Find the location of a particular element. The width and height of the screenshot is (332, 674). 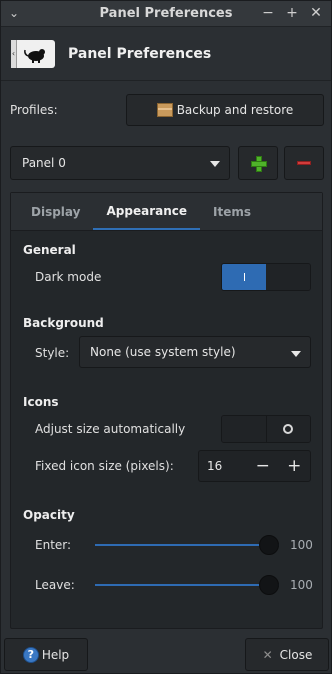

tab-items: Items is located at coordinates (232, 211).